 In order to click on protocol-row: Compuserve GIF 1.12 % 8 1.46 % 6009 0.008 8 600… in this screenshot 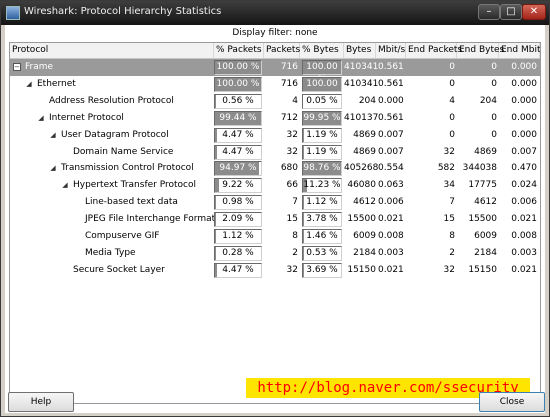, I will do `click(275, 236)`.